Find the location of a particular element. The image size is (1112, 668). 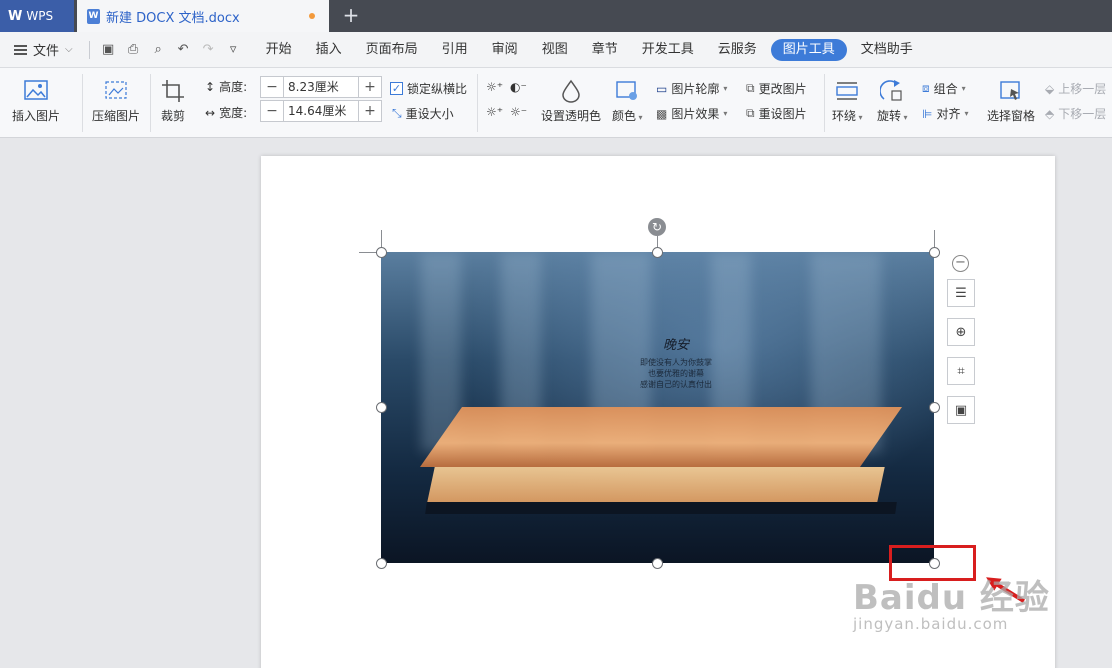

picture-effects-label: 图片效果 is located at coordinates (695, 114).